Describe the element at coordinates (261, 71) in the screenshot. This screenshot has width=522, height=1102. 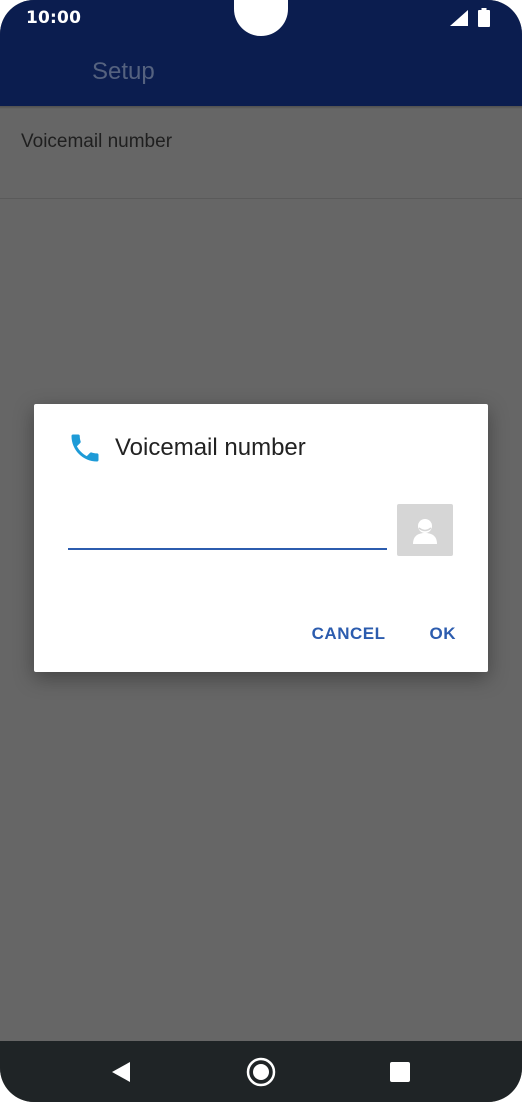
I see `app-bar: Setup` at that location.